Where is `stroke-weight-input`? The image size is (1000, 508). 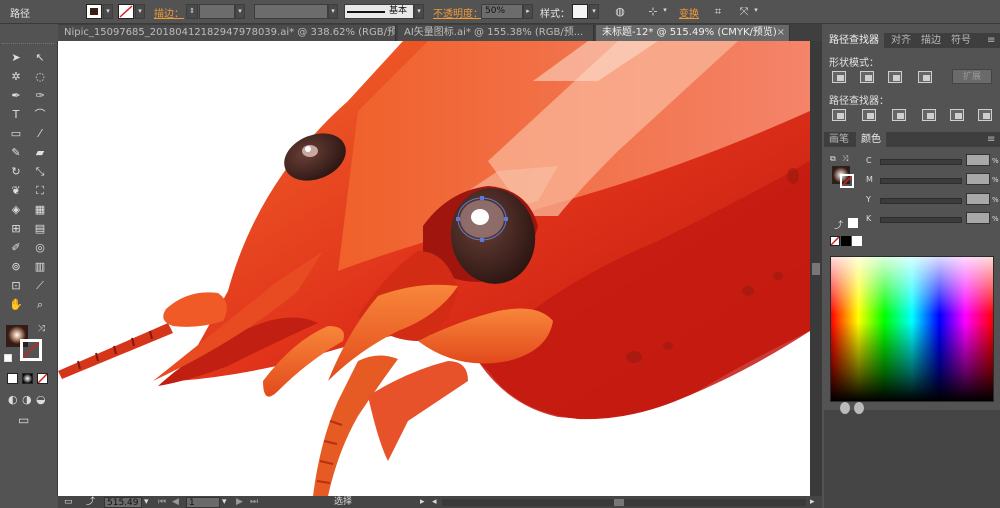 stroke-weight-input is located at coordinates (217, 11).